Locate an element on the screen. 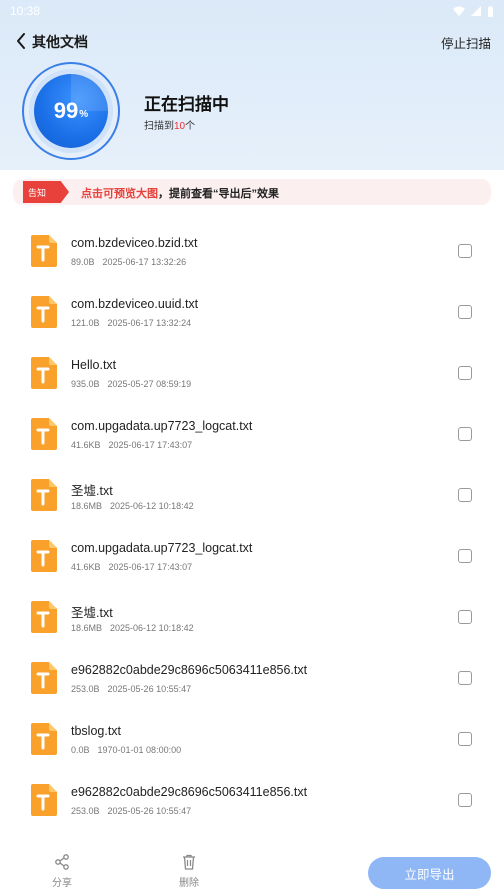 This screenshot has height=896, width=504. file-name: com.bzdeviceo.uuid.txt is located at coordinates (135, 304).